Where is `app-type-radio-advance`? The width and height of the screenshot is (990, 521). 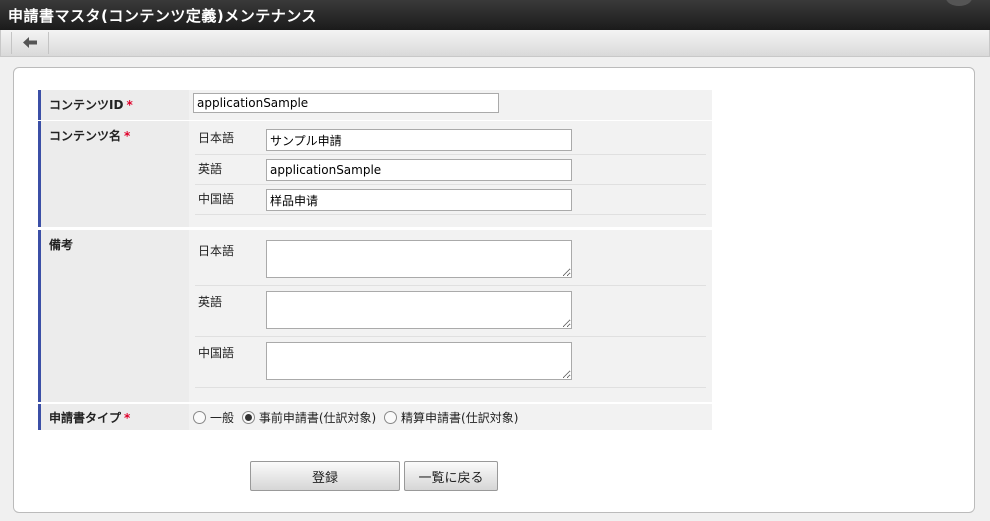 app-type-radio-advance is located at coordinates (248, 417).